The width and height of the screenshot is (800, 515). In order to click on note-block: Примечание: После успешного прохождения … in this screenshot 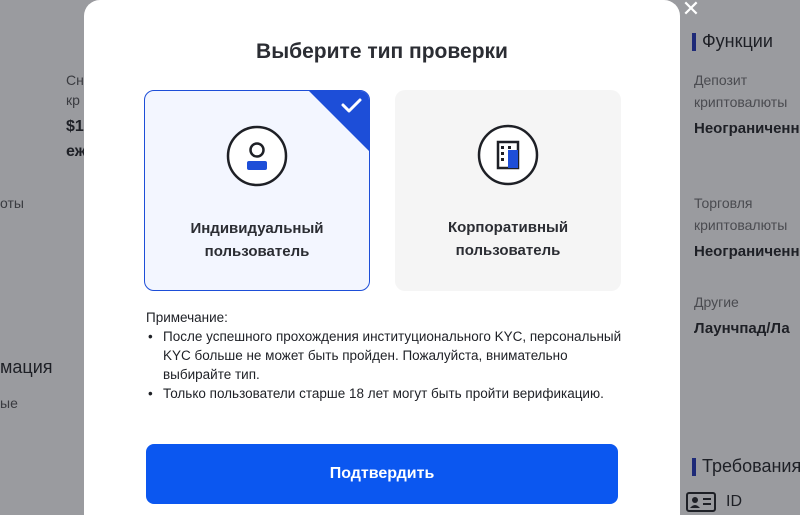, I will do `click(386, 355)`.